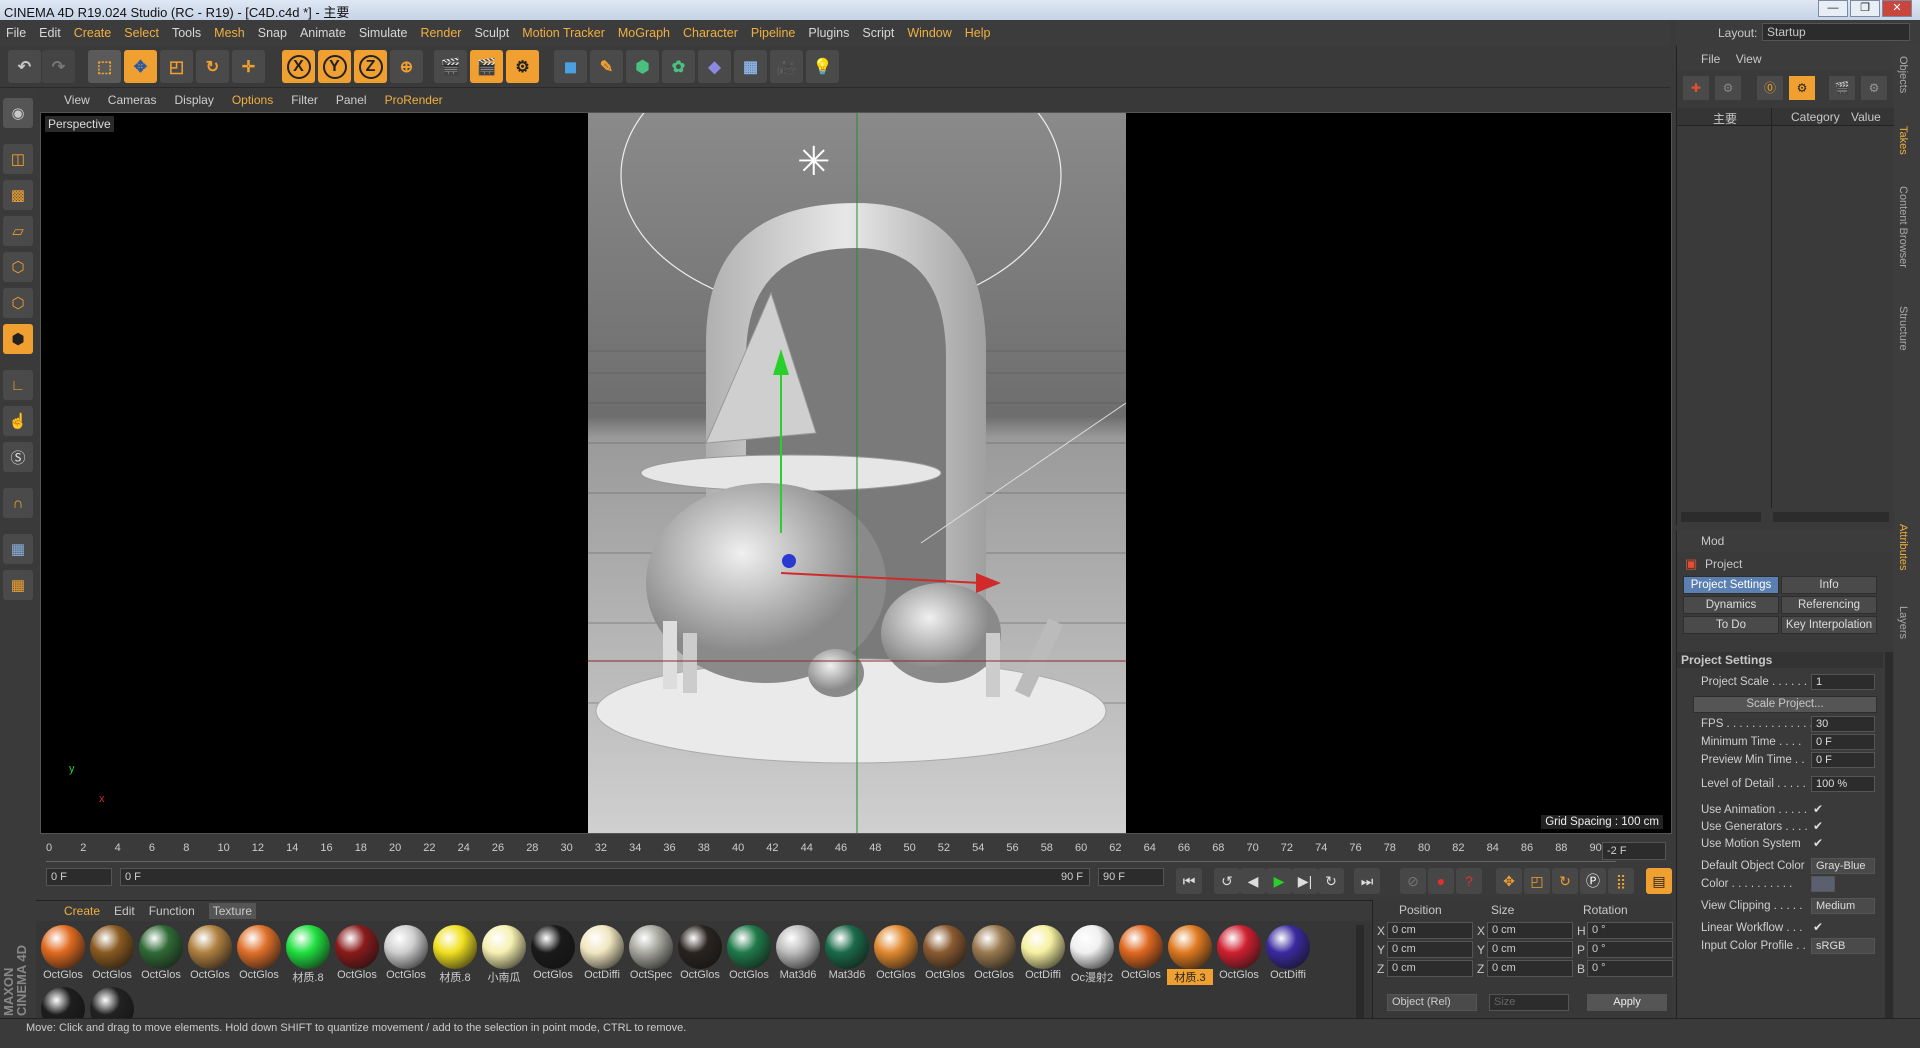 The width and height of the screenshot is (1920, 1048). Describe the element at coordinates (1897, 8) in the screenshot. I see `close-button: ✕` at that location.